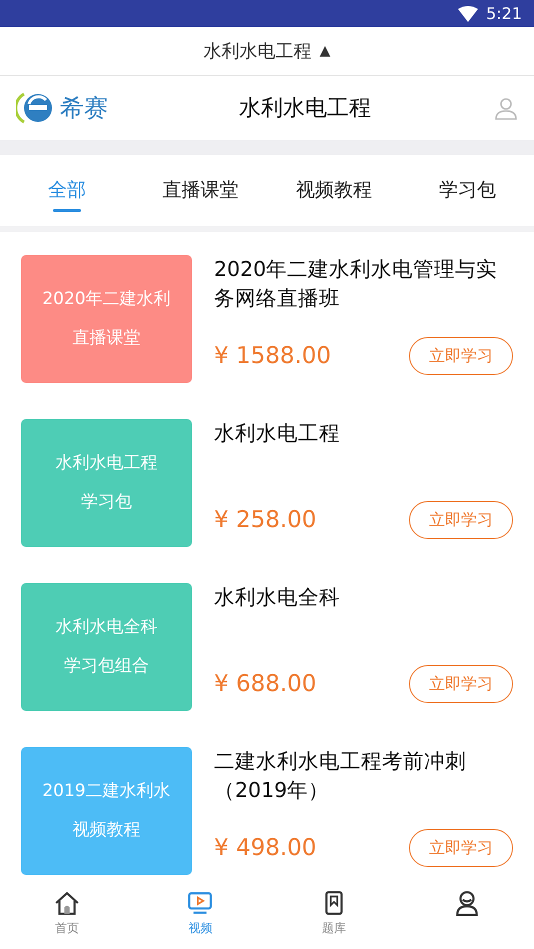  What do you see at coordinates (200, 190) in the screenshot?
I see `category-tab: 直播课堂` at bounding box center [200, 190].